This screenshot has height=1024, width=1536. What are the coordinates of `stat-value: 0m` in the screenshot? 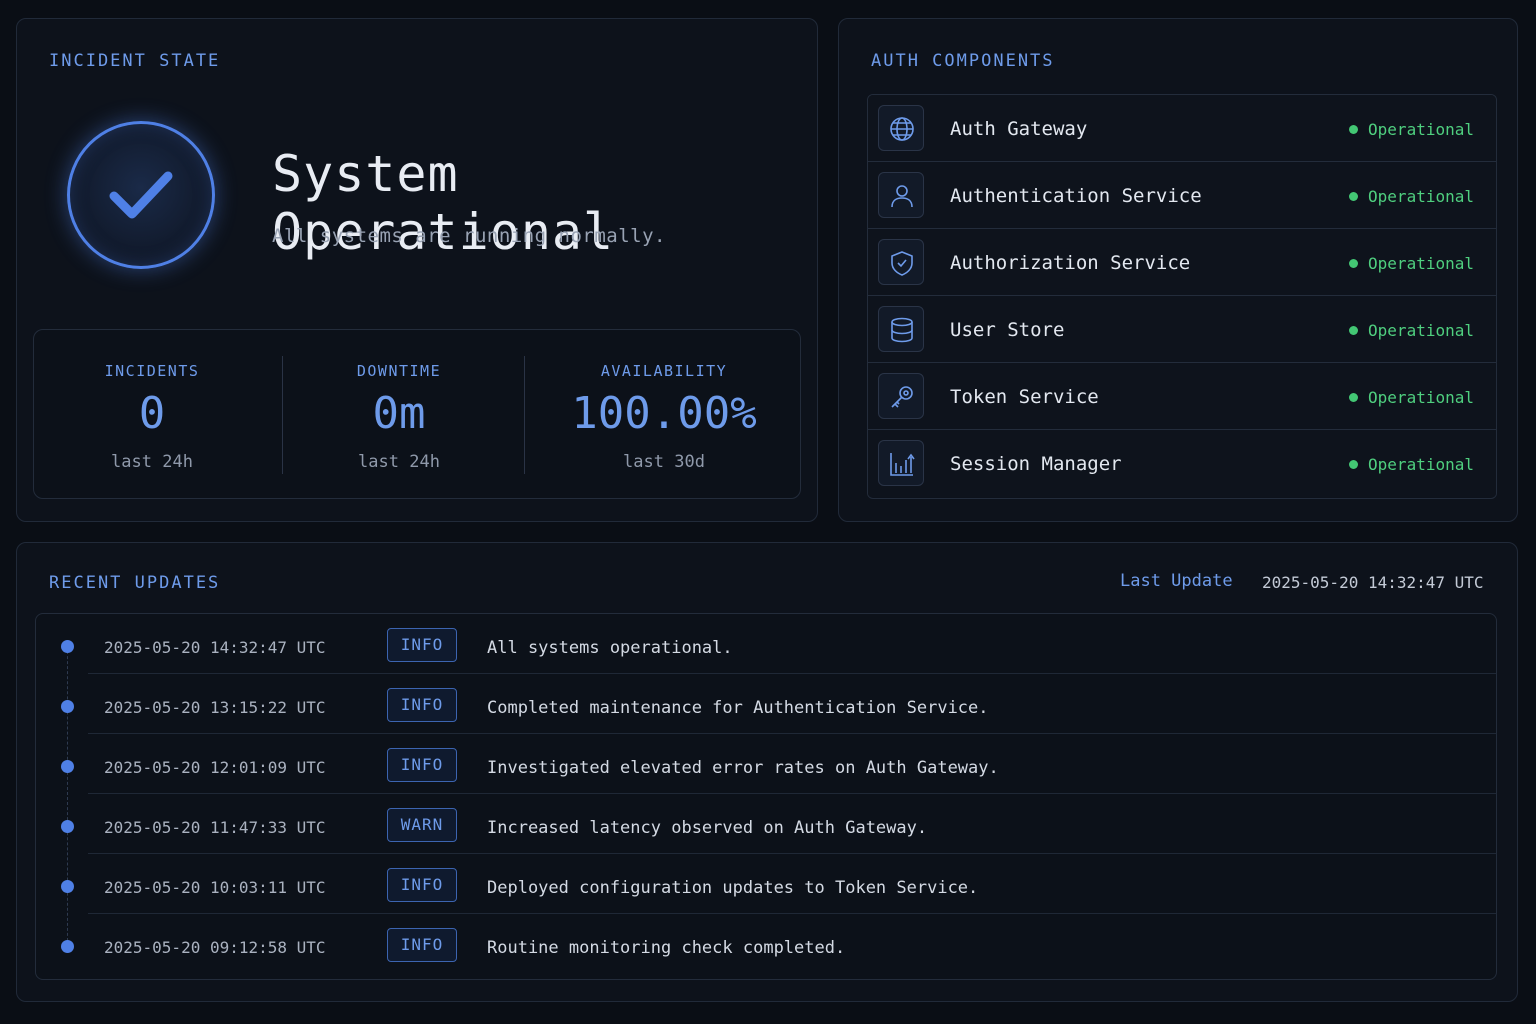 It's located at (399, 413).